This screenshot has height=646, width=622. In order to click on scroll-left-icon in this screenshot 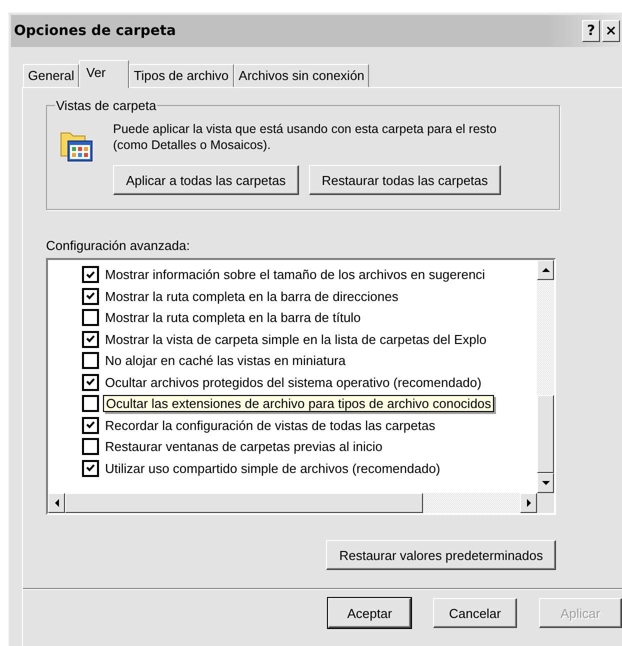, I will do `click(57, 503)`.